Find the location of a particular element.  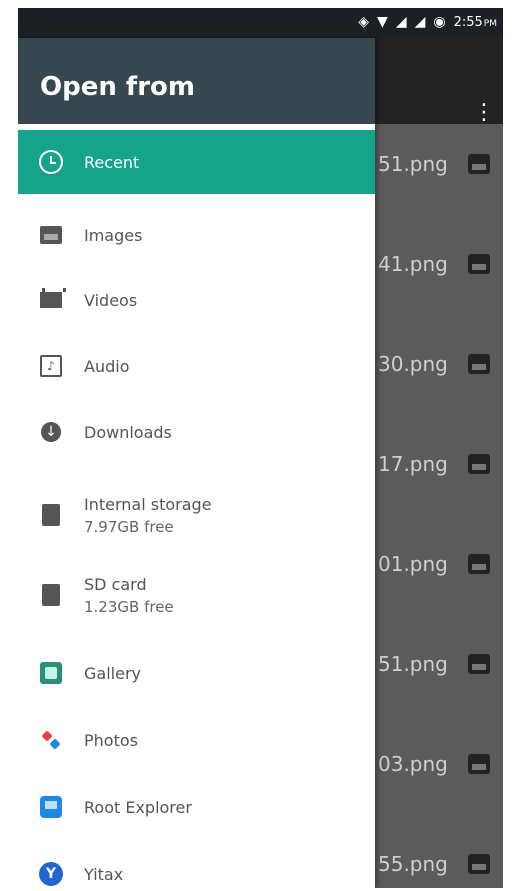

drawer-item-label: Images is located at coordinates (113, 235).